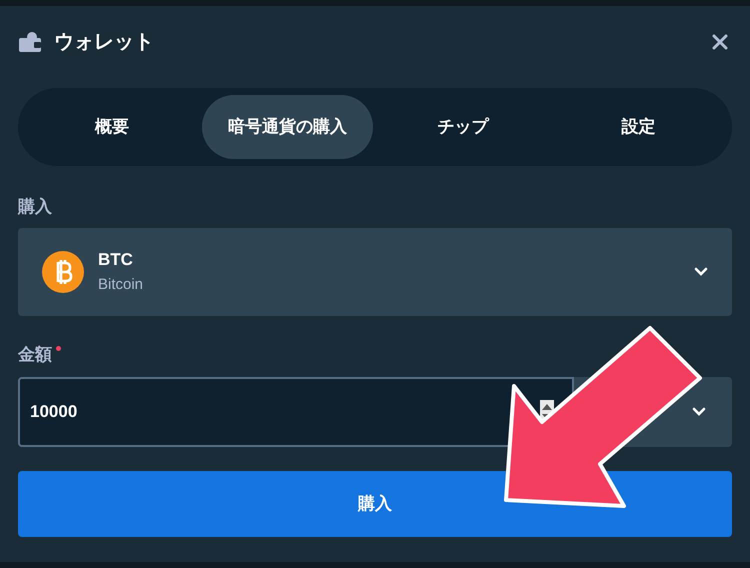  What do you see at coordinates (35, 355) in the screenshot?
I see `field-label: 金額` at bounding box center [35, 355].